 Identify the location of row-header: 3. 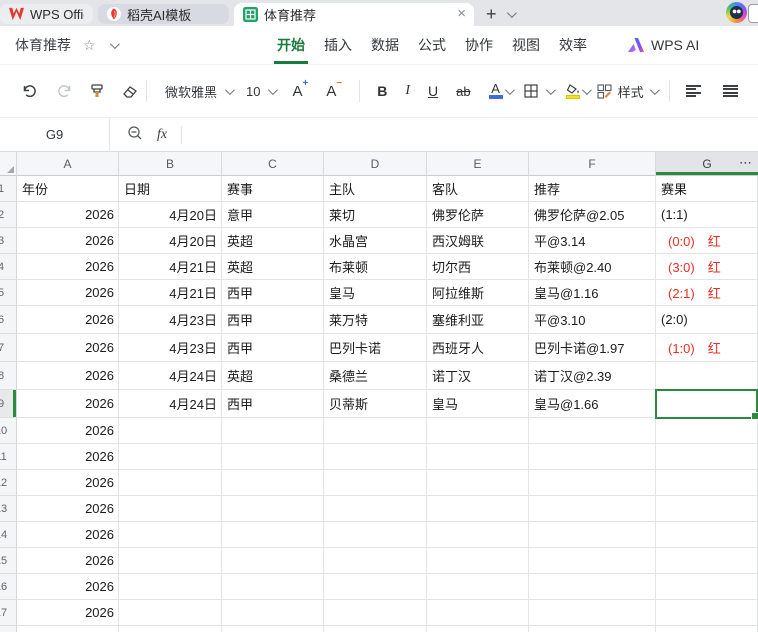
(8, 241).